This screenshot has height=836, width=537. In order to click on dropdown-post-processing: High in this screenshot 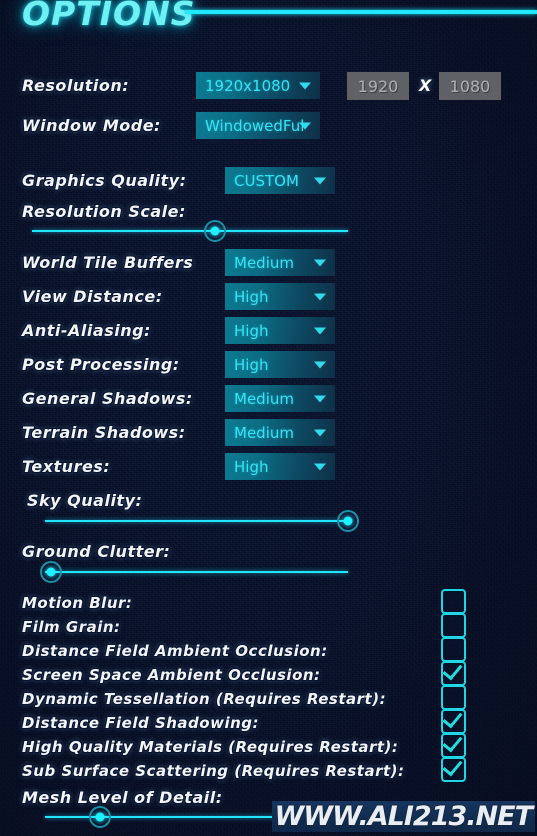, I will do `click(280, 364)`.